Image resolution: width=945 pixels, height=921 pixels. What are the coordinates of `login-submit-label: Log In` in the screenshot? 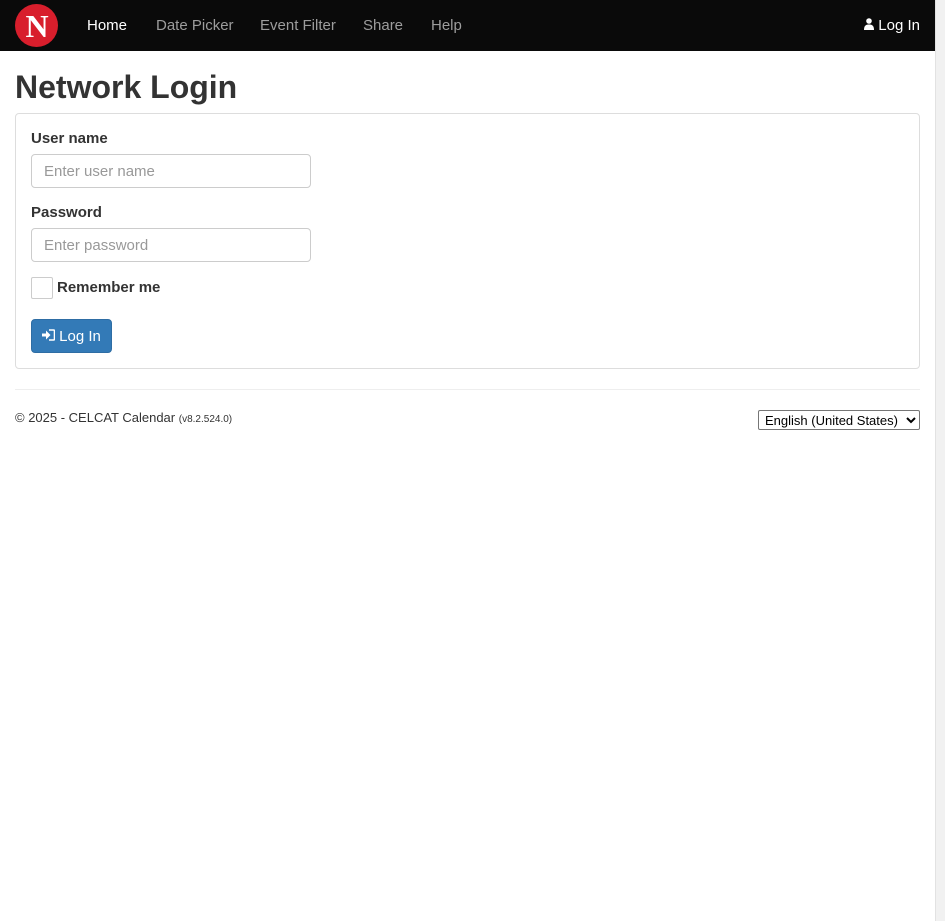 It's located at (80, 336).